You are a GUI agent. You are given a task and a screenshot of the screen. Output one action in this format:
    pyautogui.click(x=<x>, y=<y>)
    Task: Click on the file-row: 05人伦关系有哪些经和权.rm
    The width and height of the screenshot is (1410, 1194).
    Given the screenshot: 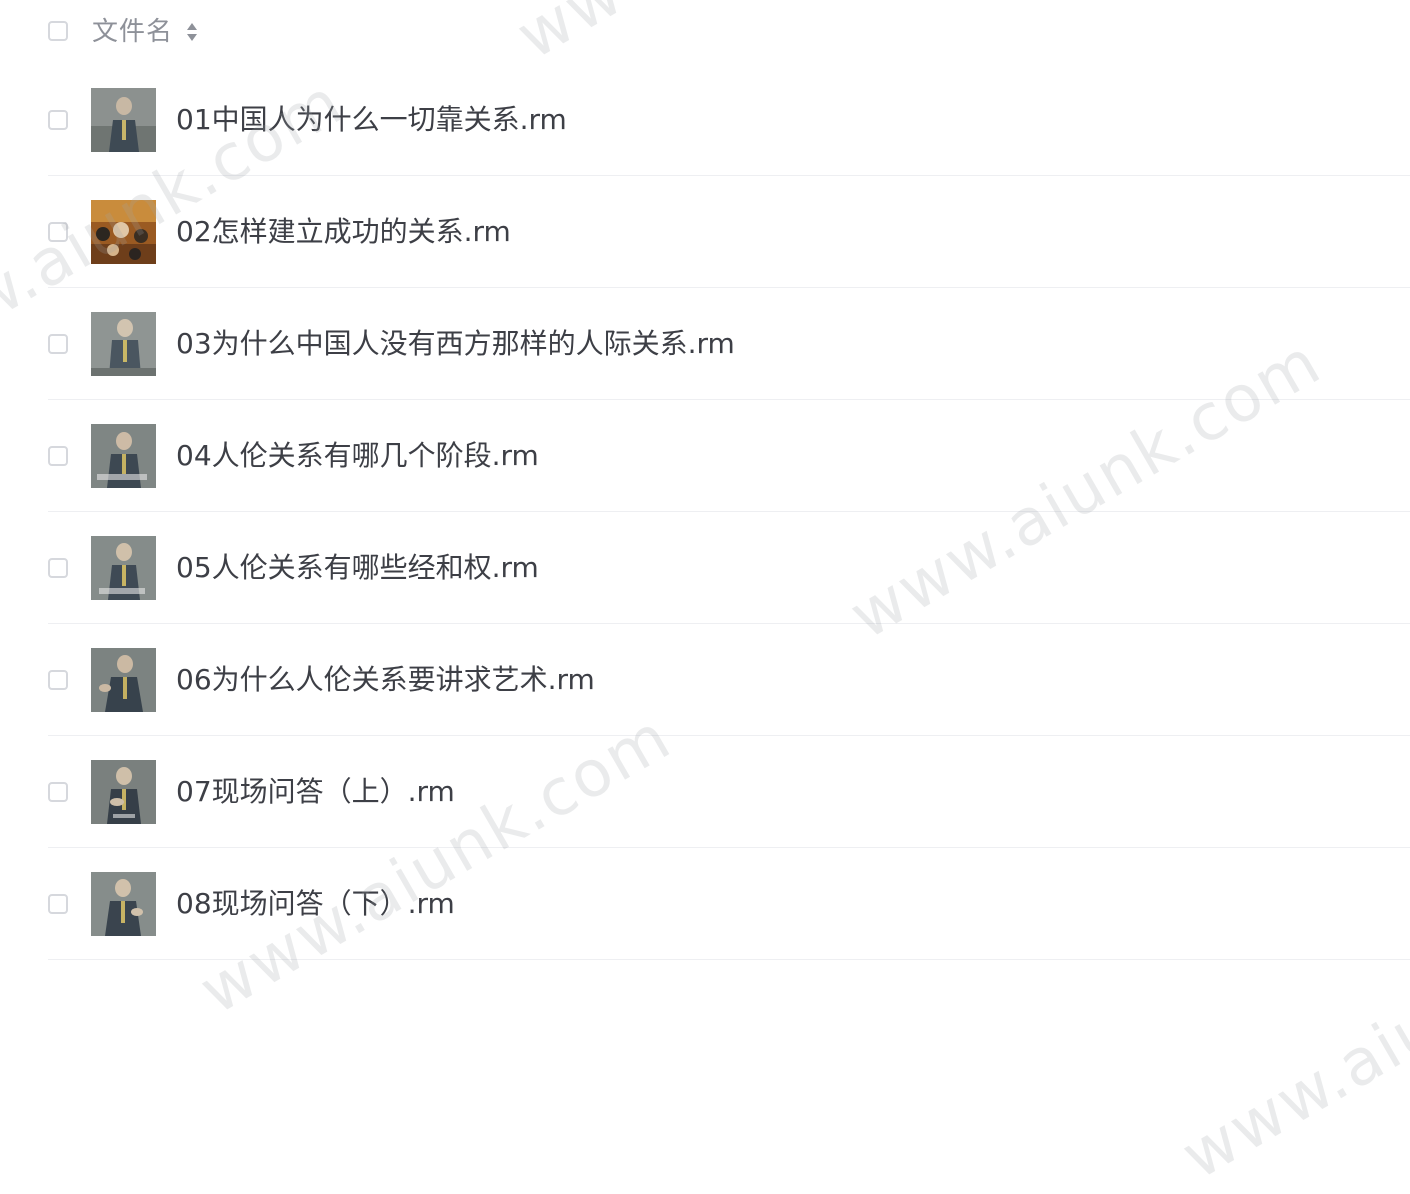 What is the action you would take?
    pyautogui.click(x=705, y=568)
    